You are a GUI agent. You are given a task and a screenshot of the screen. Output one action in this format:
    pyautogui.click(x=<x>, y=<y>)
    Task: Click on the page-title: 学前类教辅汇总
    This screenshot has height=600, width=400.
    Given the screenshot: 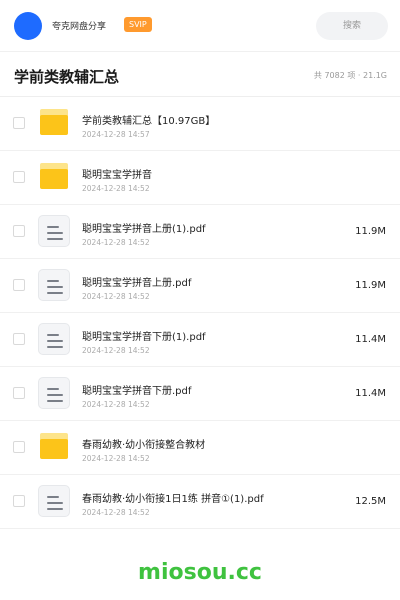 What is the action you would take?
    pyautogui.click(x=67, y=77)
    